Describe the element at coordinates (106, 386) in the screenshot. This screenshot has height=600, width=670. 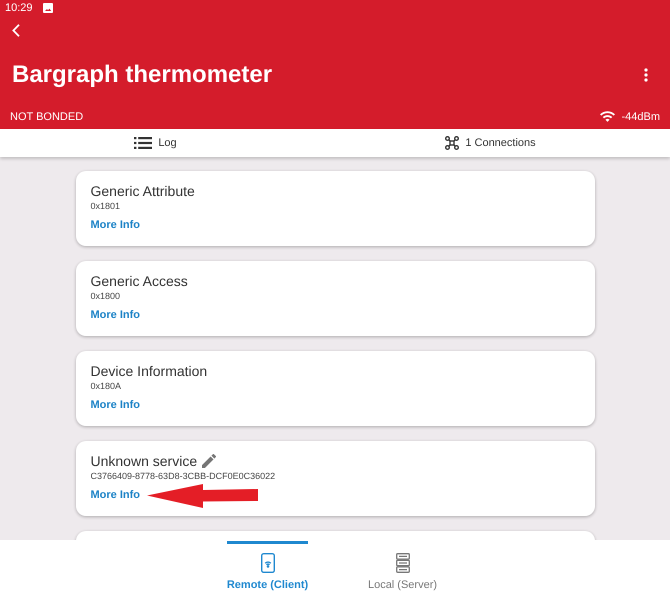
I see `service-uuid: 0x180A` at that location.